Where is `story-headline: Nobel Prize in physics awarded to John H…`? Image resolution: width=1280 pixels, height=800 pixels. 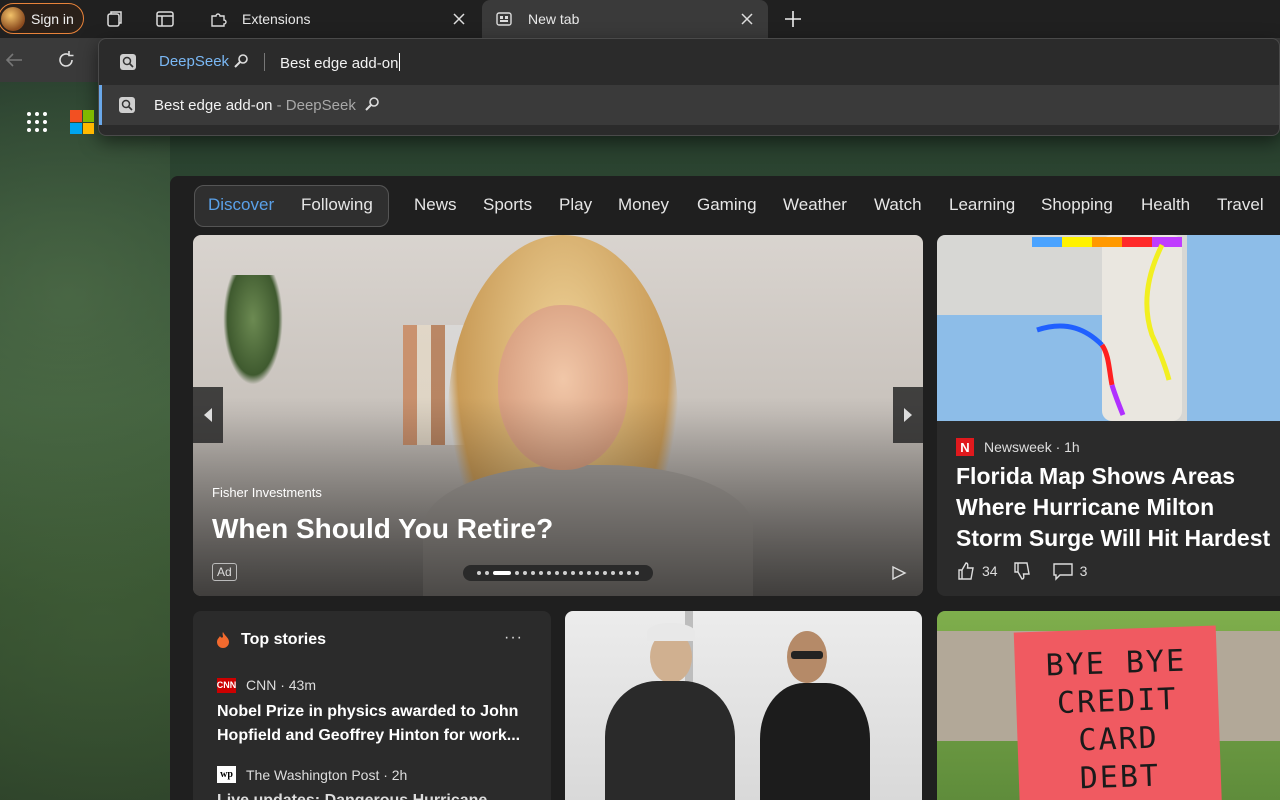
story-headline: Nobel Prize in physics awarded to John H… is located at coordinates (377, 724).